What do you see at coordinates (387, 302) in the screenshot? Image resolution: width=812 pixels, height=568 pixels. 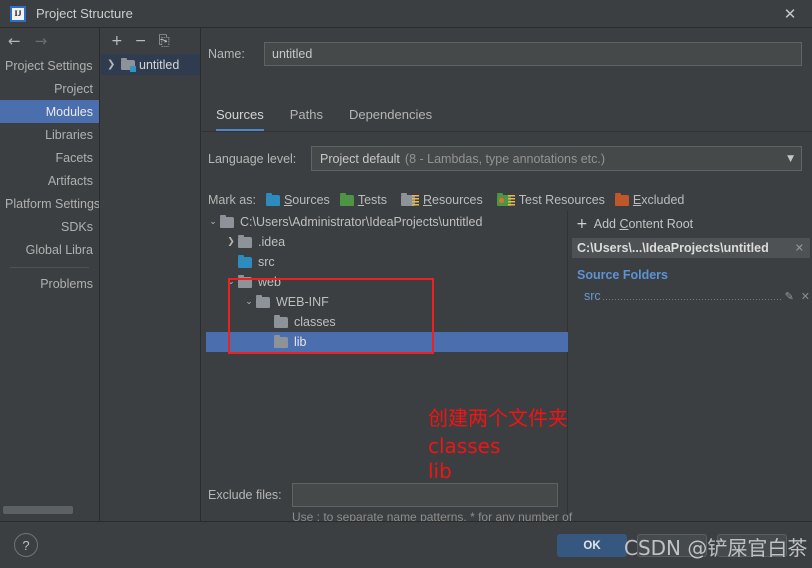 I see `tree-row: ⌄ WEB-INF` at bounding box center [387, 302].